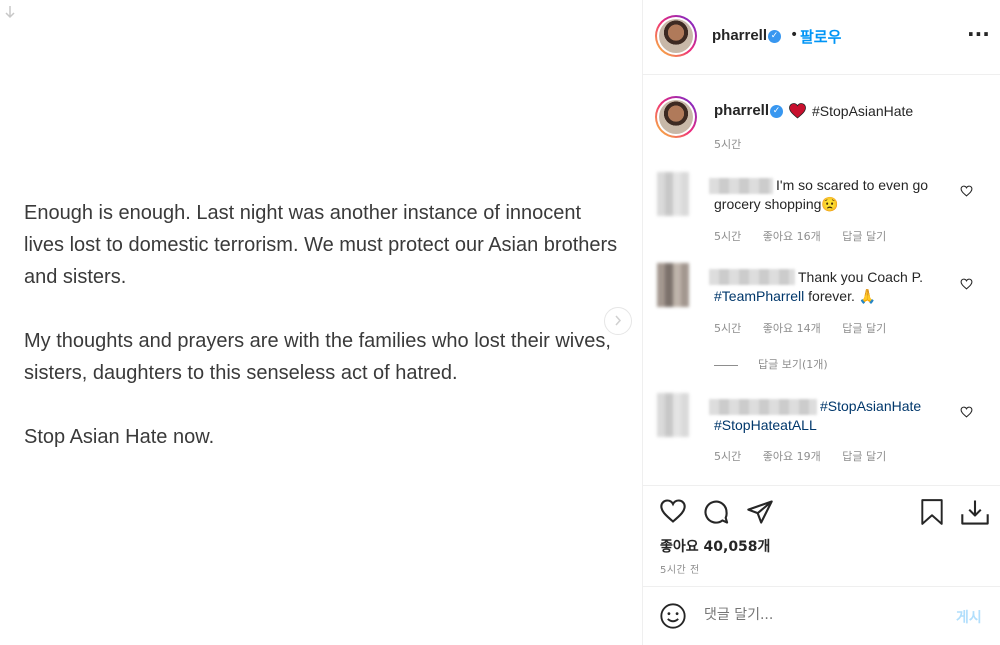  I want to click on post-time: 5시간 전, so click(680, 570).